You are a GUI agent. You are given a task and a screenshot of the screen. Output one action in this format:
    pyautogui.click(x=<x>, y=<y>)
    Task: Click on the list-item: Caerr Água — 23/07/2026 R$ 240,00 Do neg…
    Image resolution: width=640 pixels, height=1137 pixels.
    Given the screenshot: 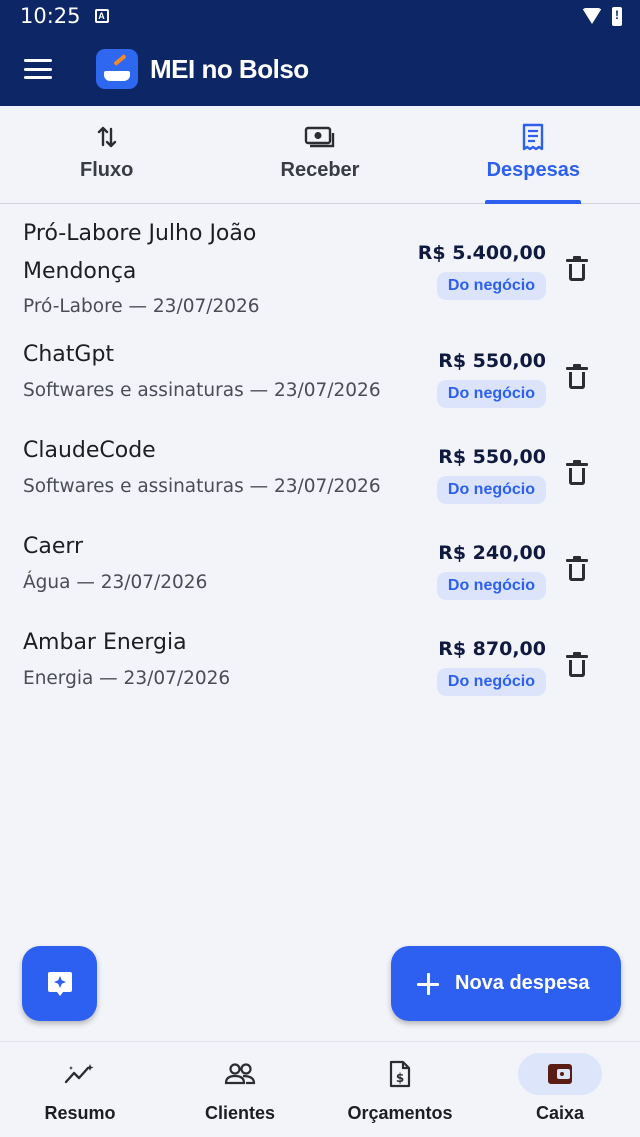 What is the action you would take?
    pyautogui.click(x=320, y=570)
    